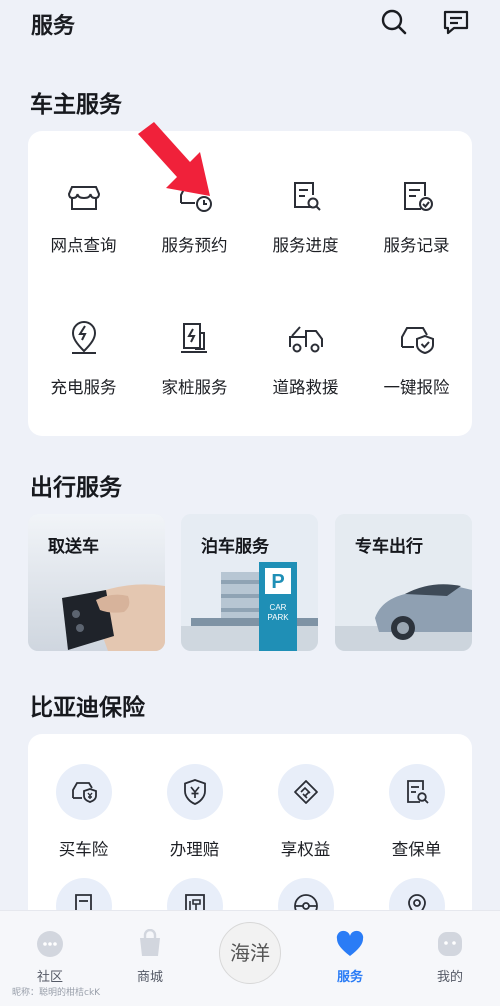 The width and height of the screenshot is (500, 1006). I want to click on insurance-buy: 买车险, so click(83, 812).